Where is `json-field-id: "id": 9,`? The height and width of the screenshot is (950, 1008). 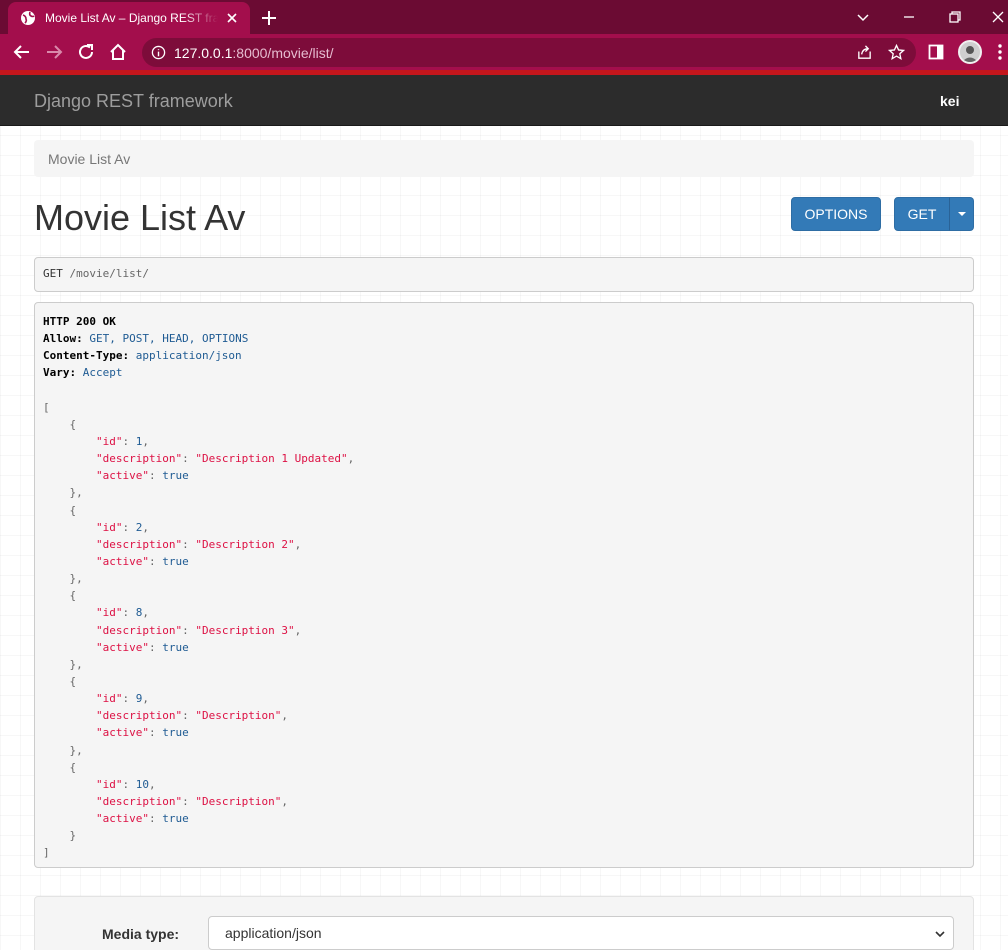 json-field-id: "id": 9, is located at coordinates (122, 699).